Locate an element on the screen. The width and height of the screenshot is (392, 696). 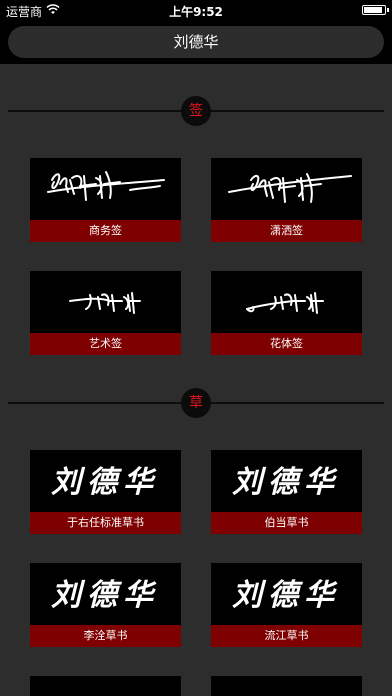
status-bar: 运营商 上午9:52 is located at coordinates (196, 10).